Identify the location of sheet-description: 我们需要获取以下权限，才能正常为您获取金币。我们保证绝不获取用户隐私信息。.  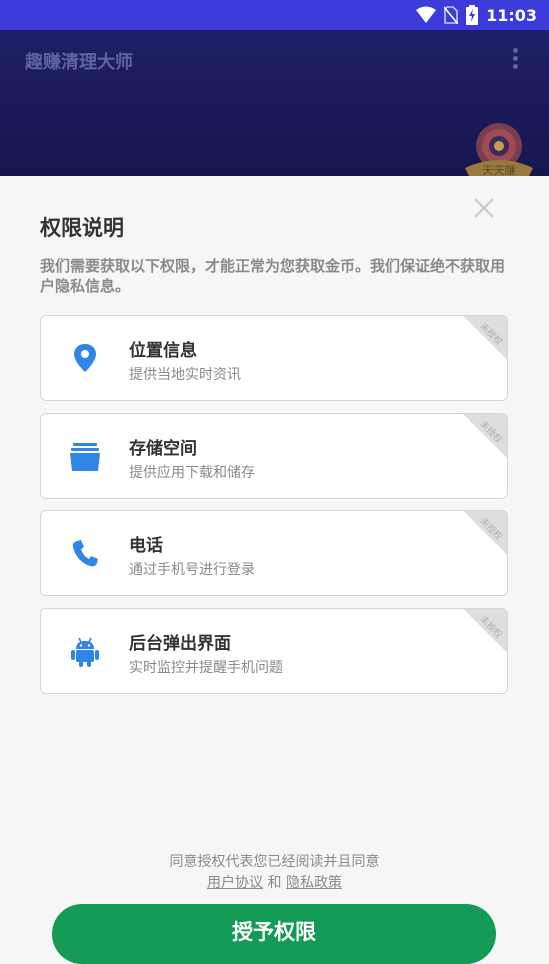
(273, 276).